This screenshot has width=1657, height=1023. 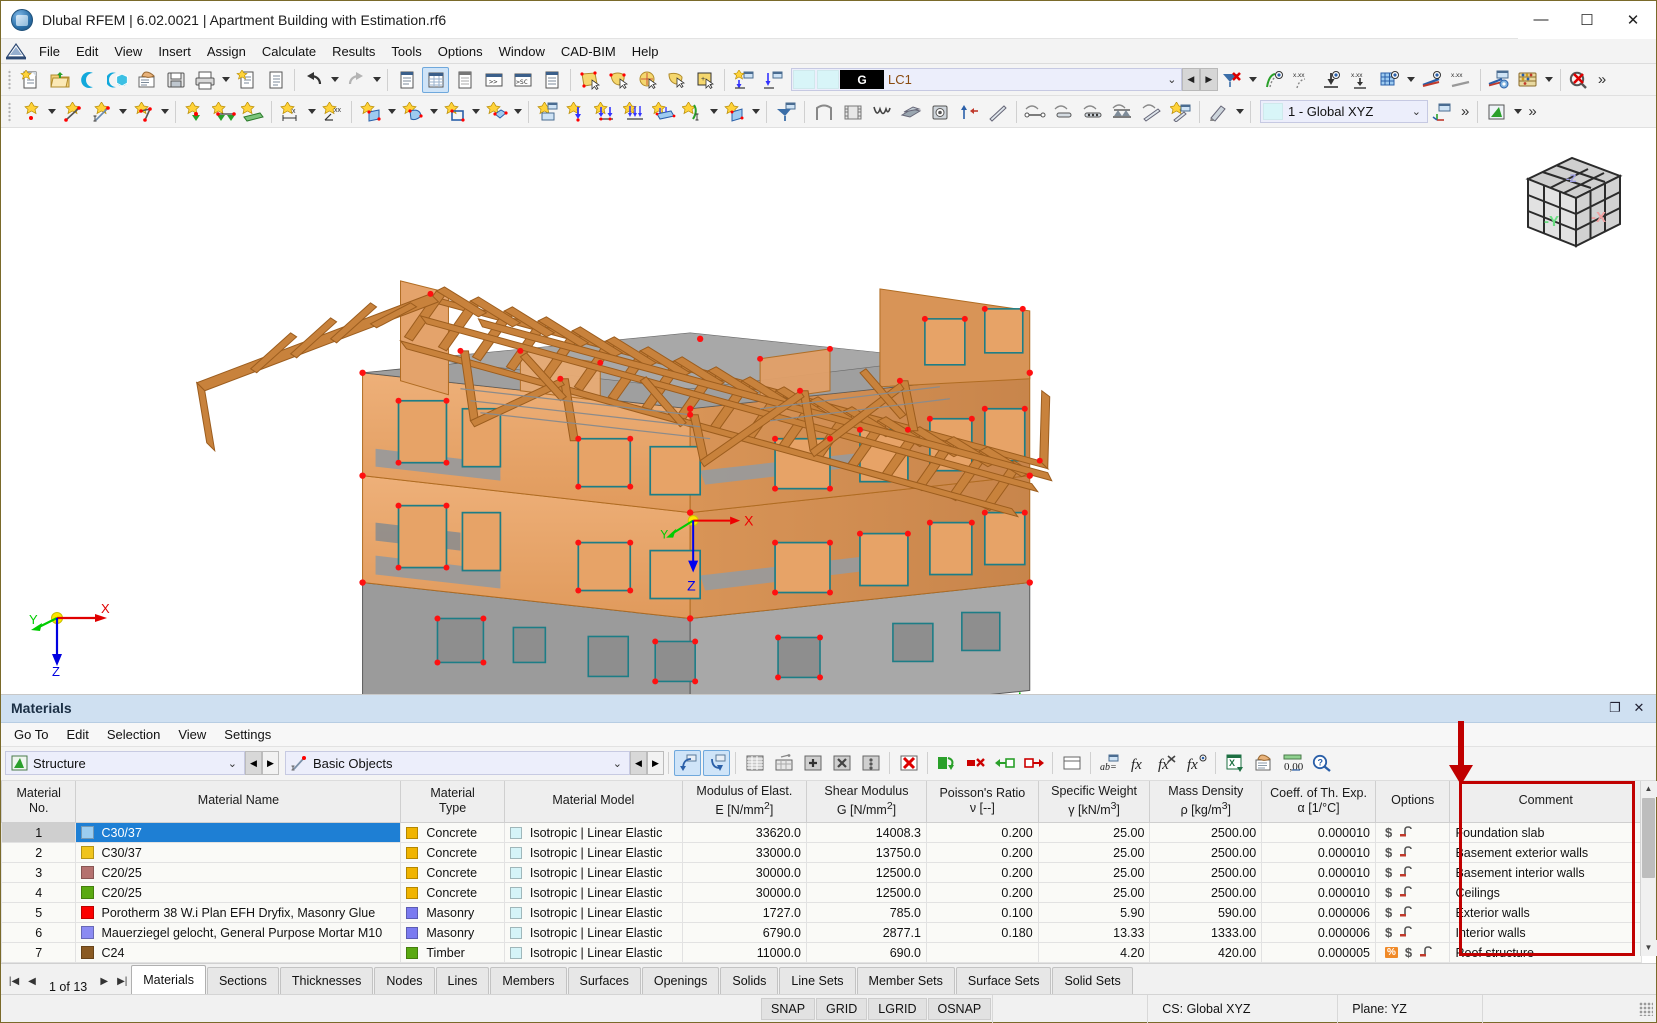 I want to click on cell-material-model: Isotropic | Linear Elastic, so click(x=593, y=832).